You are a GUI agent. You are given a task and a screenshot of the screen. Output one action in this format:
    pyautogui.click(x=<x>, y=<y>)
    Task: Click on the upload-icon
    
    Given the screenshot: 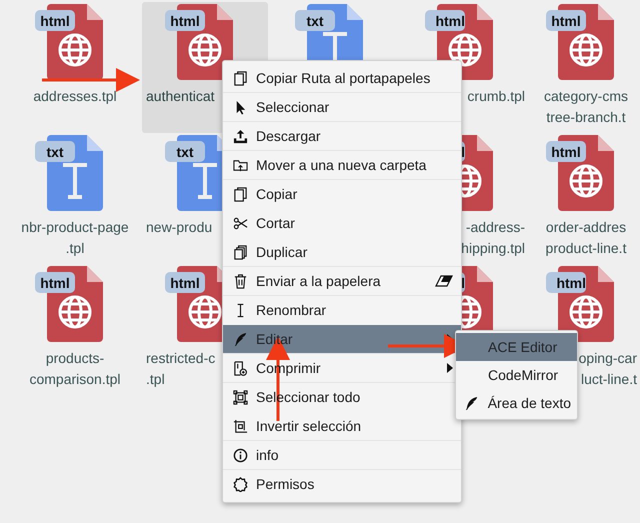 What is the action you would take?
    pyautogui.click(x=240, y=136)
    